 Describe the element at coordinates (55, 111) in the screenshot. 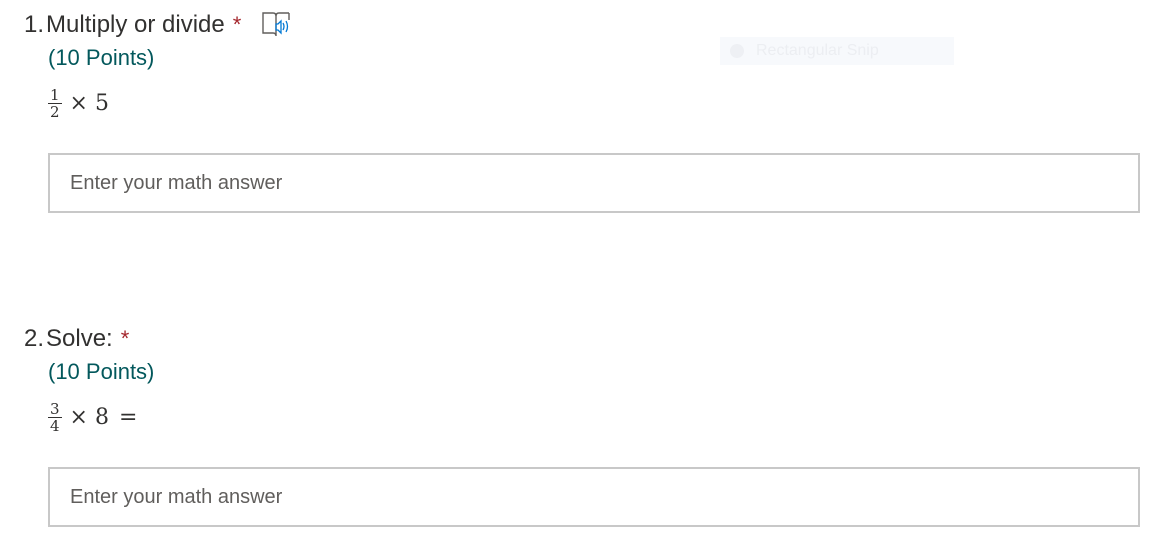

I see `question-1-denominator: 2` at that location.